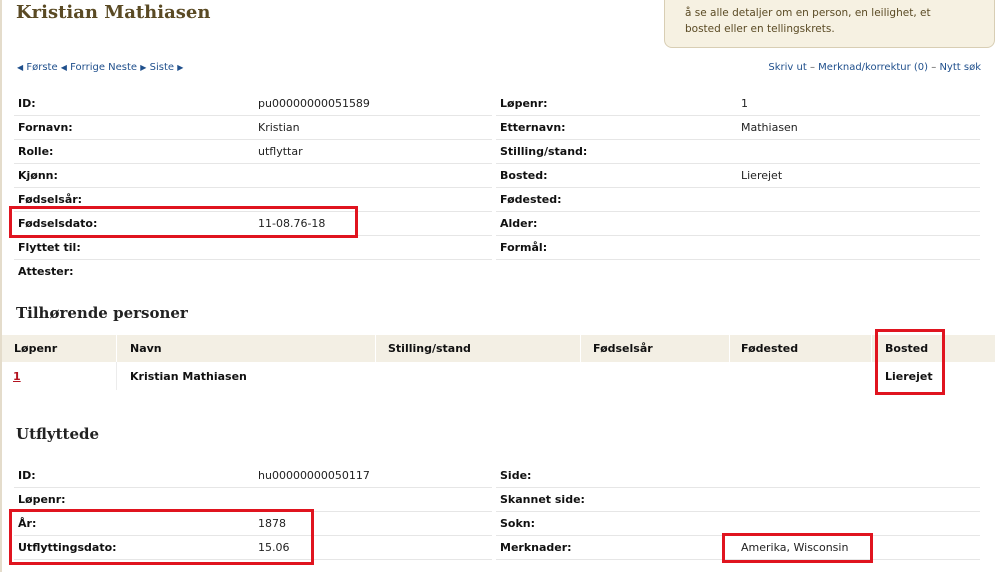  Describe the element at coordinates (797, 548) in the screenshot. I see `highlight-box-merknader` at that location.